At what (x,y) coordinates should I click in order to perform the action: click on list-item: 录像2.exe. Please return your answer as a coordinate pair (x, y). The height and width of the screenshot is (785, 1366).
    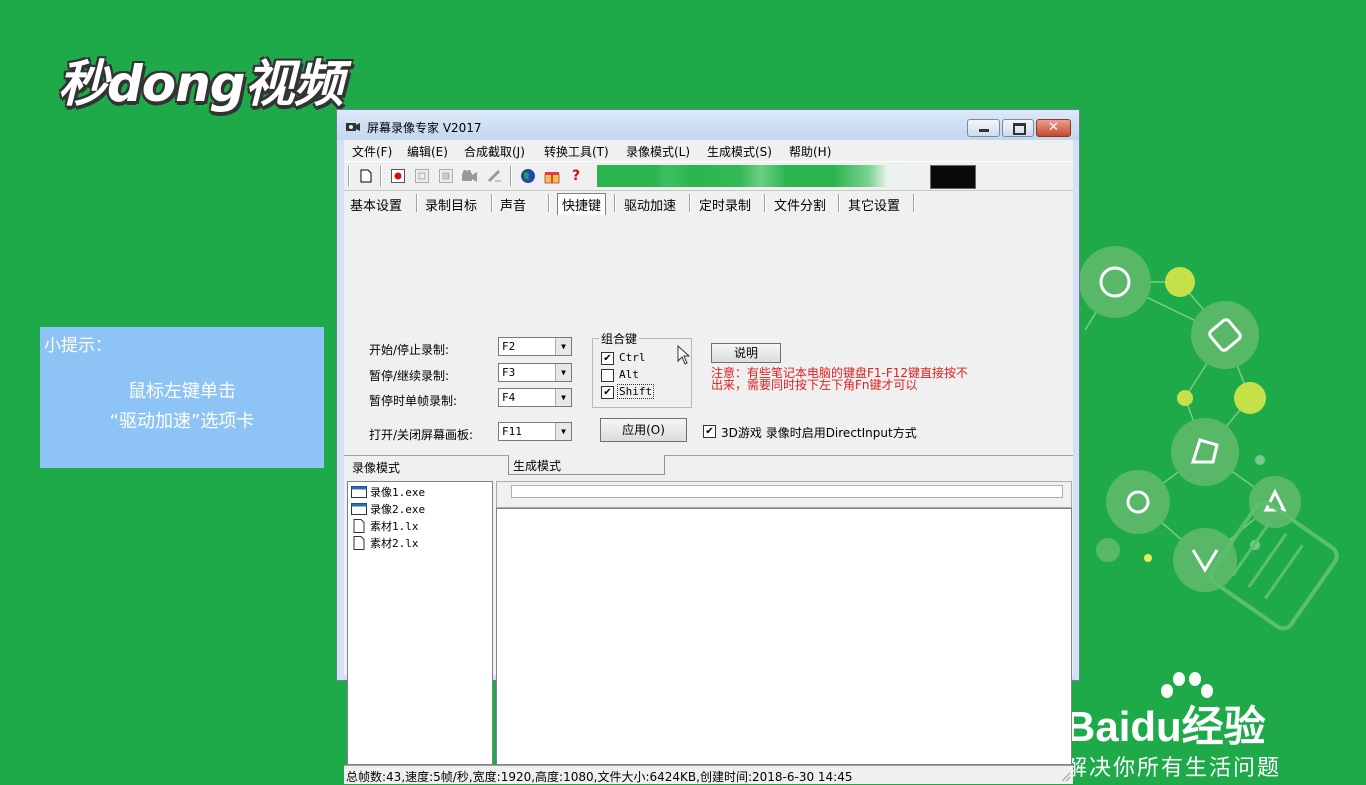
    Looking at the image, I should click on (388, 509).